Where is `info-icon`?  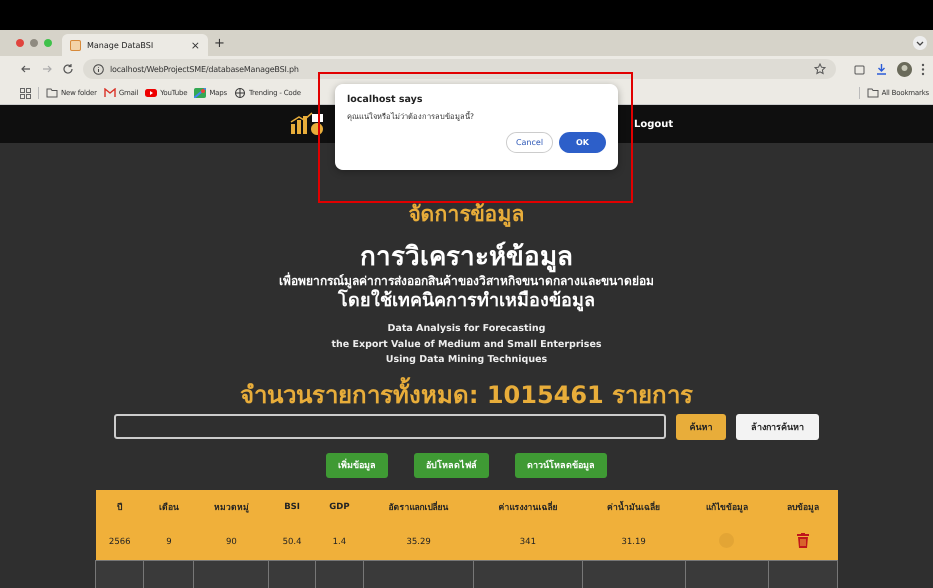
info-icon is located at coordinates (98, 69).